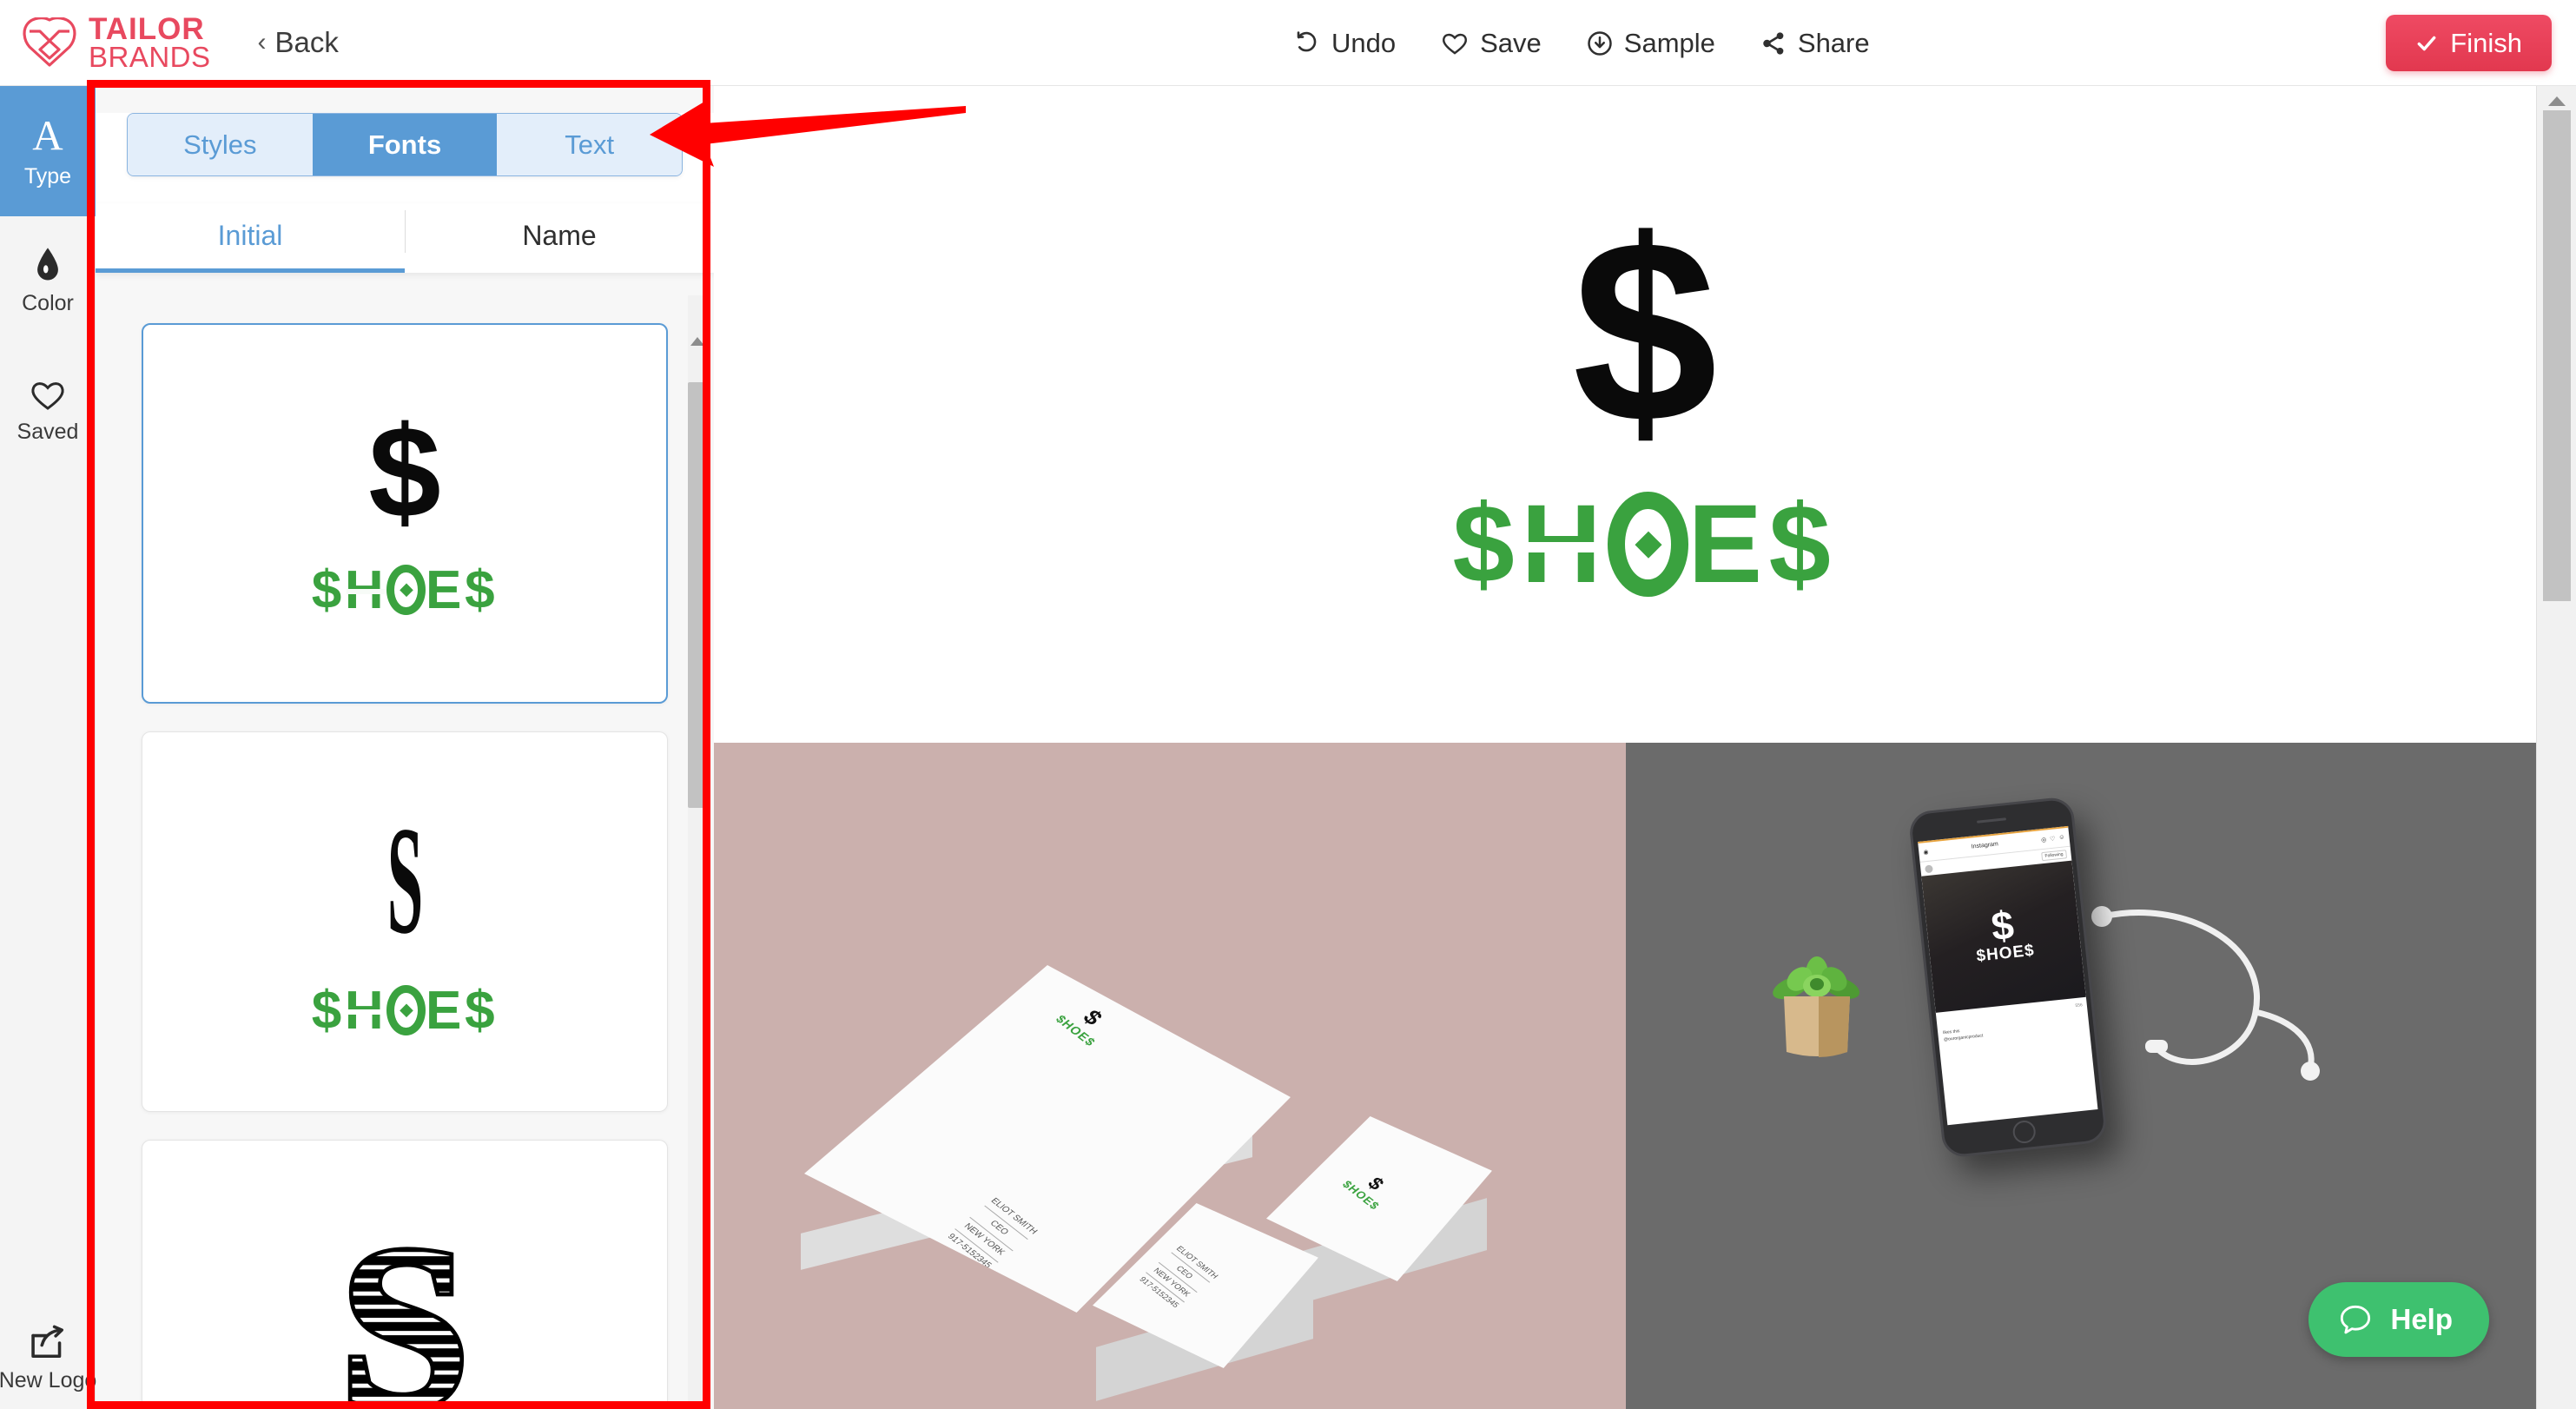 This screenshot has height=1409, width=2576. I want to click on font-card-3-initial: S S, so click(404, 1301).